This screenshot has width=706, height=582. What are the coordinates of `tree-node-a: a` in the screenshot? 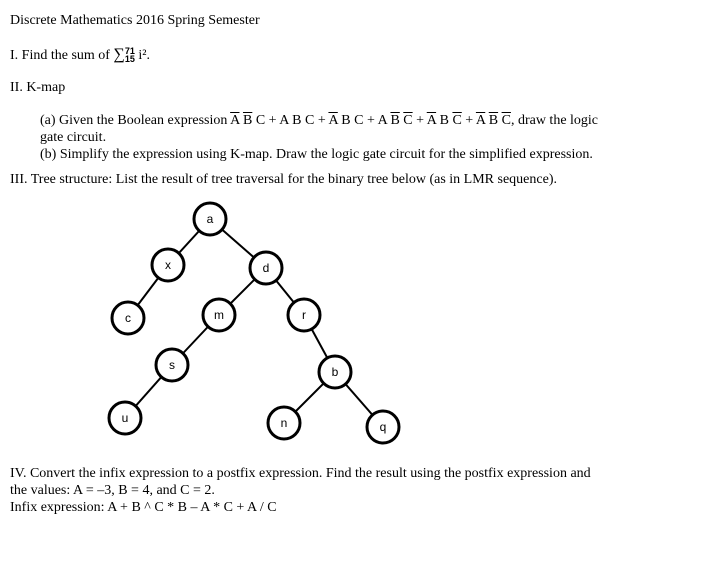 It's located at (210, 219).